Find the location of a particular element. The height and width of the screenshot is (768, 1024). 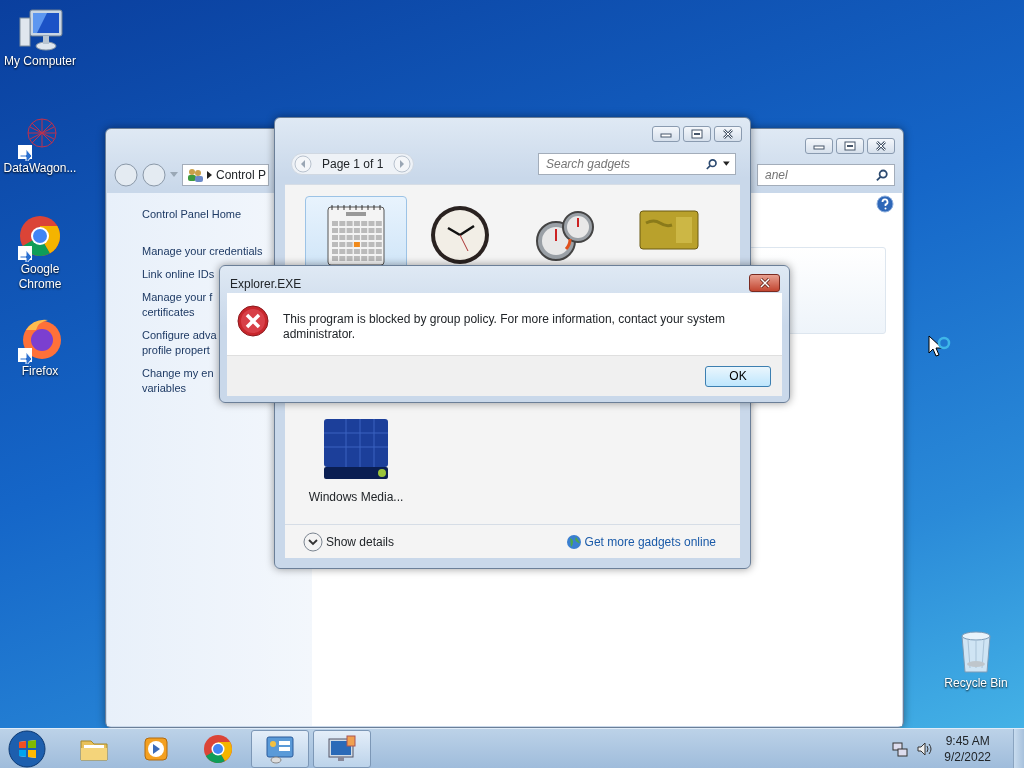

page-indicator: Page 1 of 1 is located at coordinates (353, 164).